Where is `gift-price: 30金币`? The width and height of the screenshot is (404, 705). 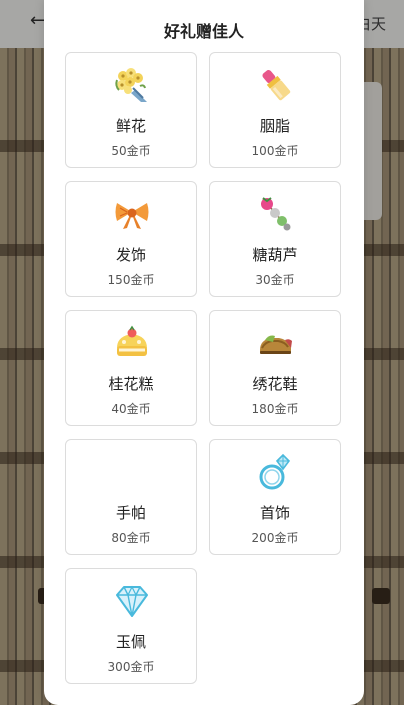 gift-price: 30金币 is located at coordinates (275, 280).